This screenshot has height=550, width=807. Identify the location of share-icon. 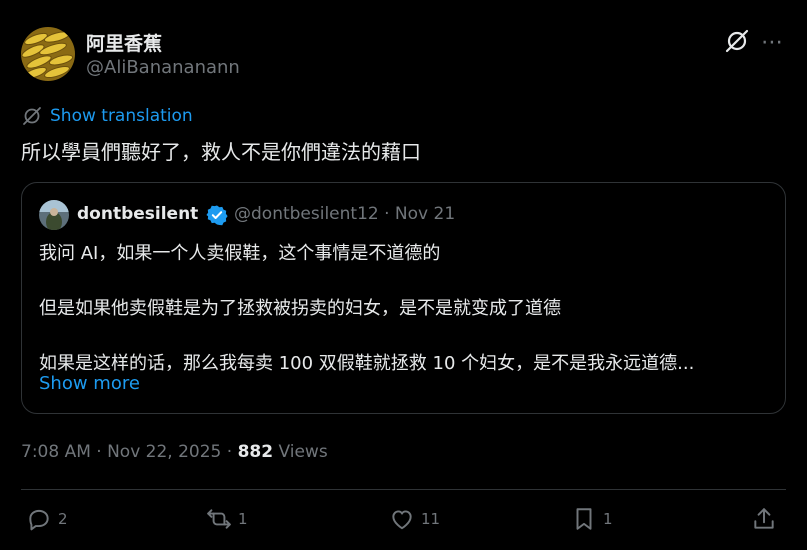
(764, 518).